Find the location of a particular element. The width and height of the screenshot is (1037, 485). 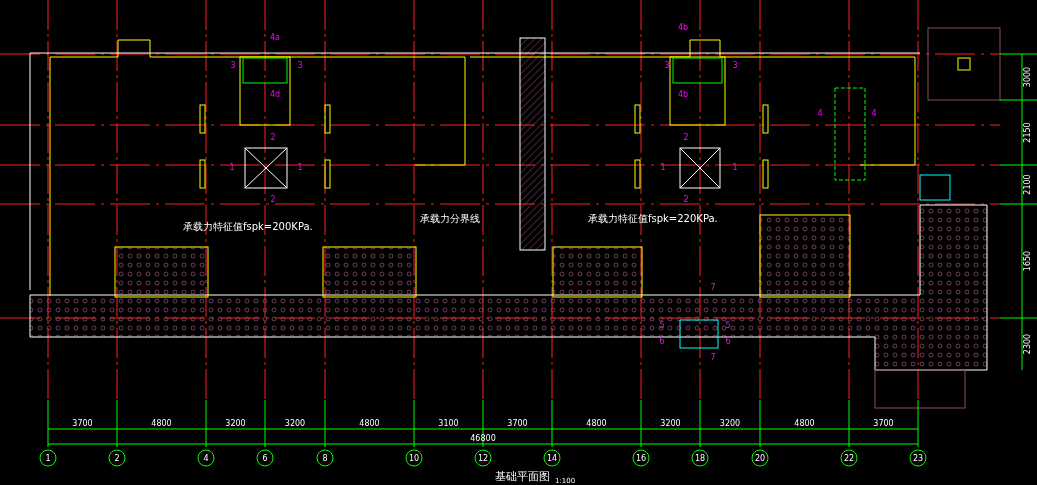

dimension-label: 2100 is located at coordinates (1027, 184).